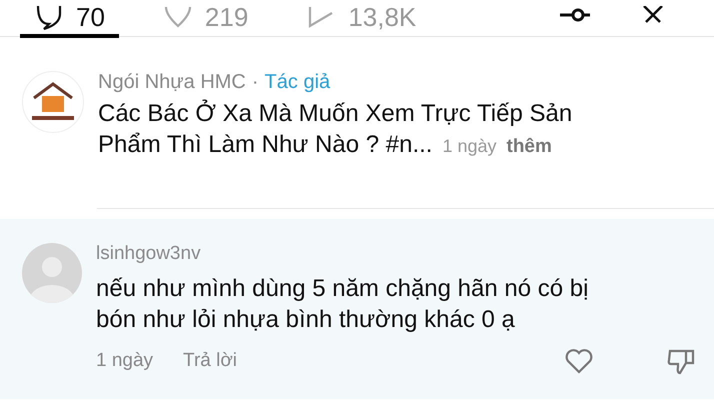  What do you see at coordinates (125, 361) in the screenshot?
I see `comment-time: 1 ngày` at bounding box center [125, 361].